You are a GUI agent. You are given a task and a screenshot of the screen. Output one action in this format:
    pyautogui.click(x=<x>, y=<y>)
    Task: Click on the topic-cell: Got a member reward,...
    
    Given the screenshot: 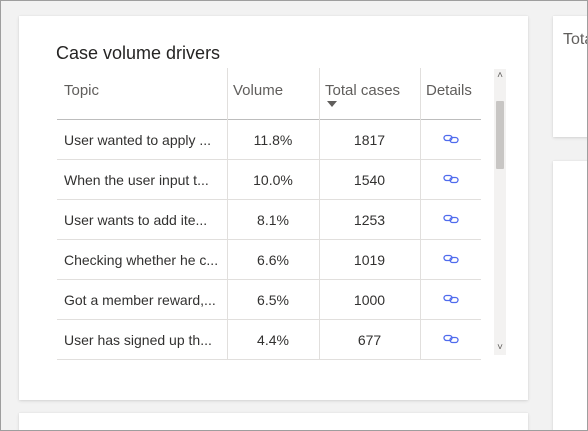 What is the action you would take?
    pyautogui.click(x=140, y=300)
    